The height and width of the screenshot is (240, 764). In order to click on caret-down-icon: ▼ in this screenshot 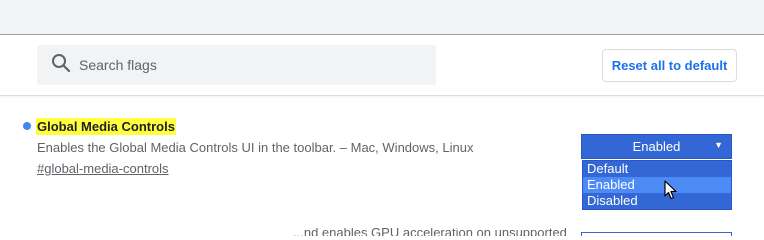, I will do `click(718, 145)`.